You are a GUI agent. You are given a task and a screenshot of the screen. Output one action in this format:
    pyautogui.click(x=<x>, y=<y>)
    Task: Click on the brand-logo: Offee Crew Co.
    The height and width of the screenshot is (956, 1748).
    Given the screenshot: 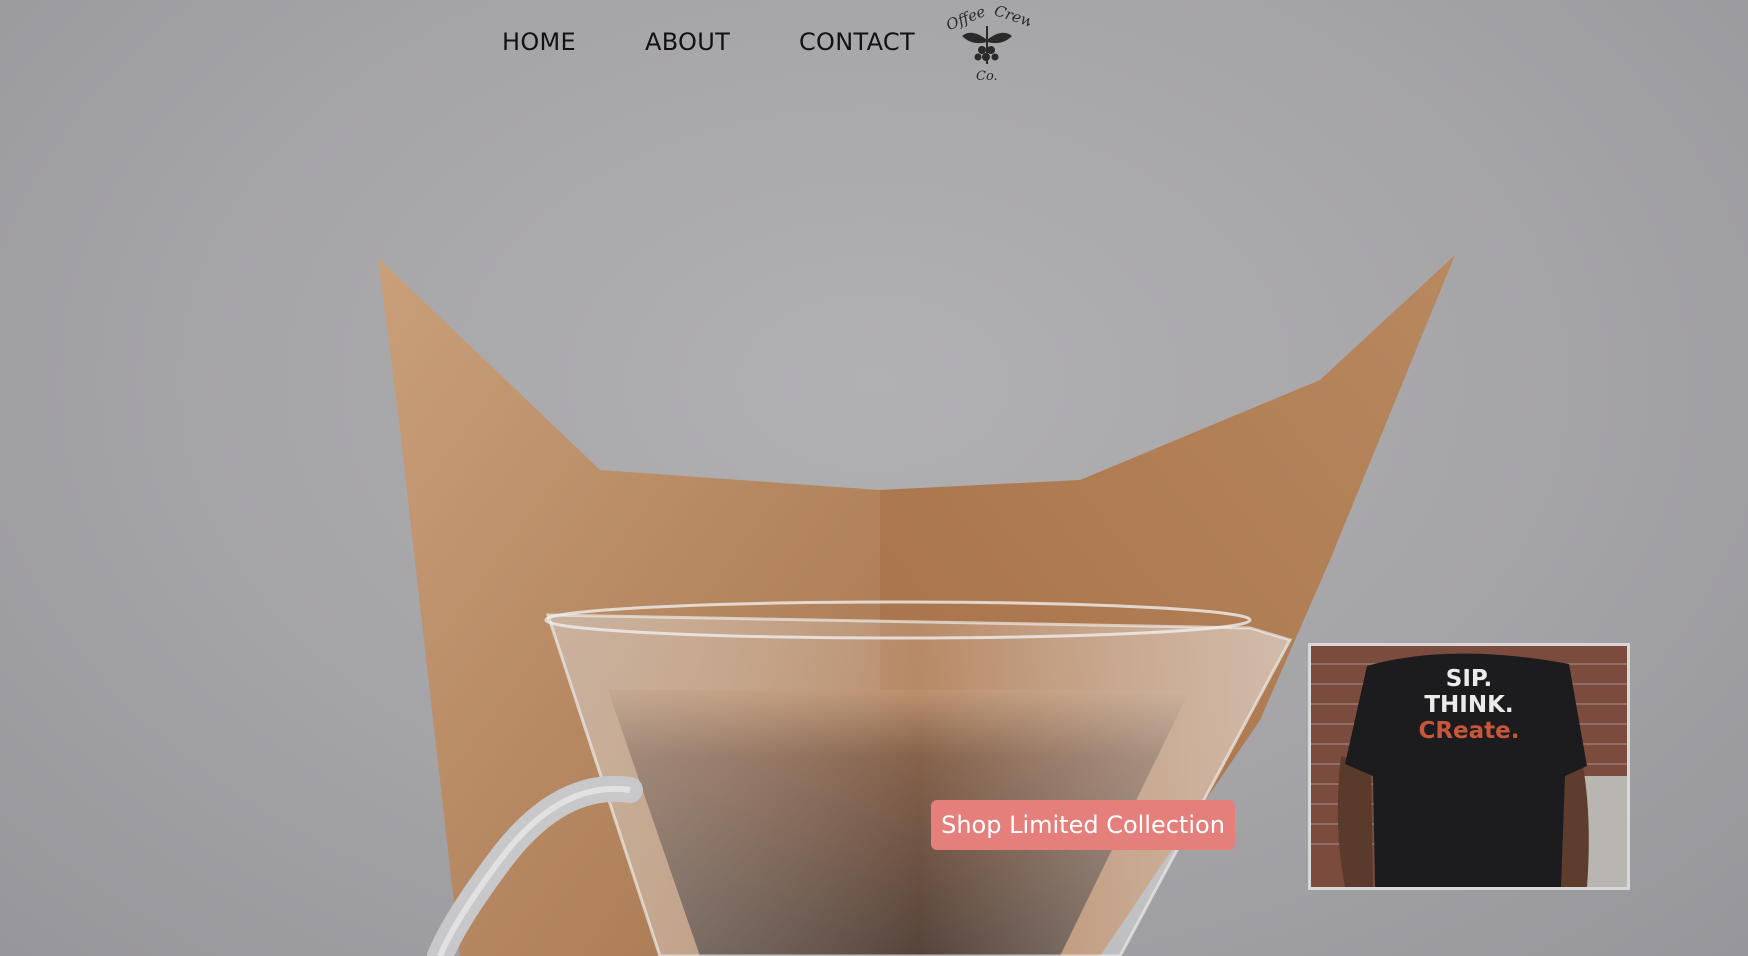 What is the action you would take?
    pyautogui.click(x=990, y=43)
    